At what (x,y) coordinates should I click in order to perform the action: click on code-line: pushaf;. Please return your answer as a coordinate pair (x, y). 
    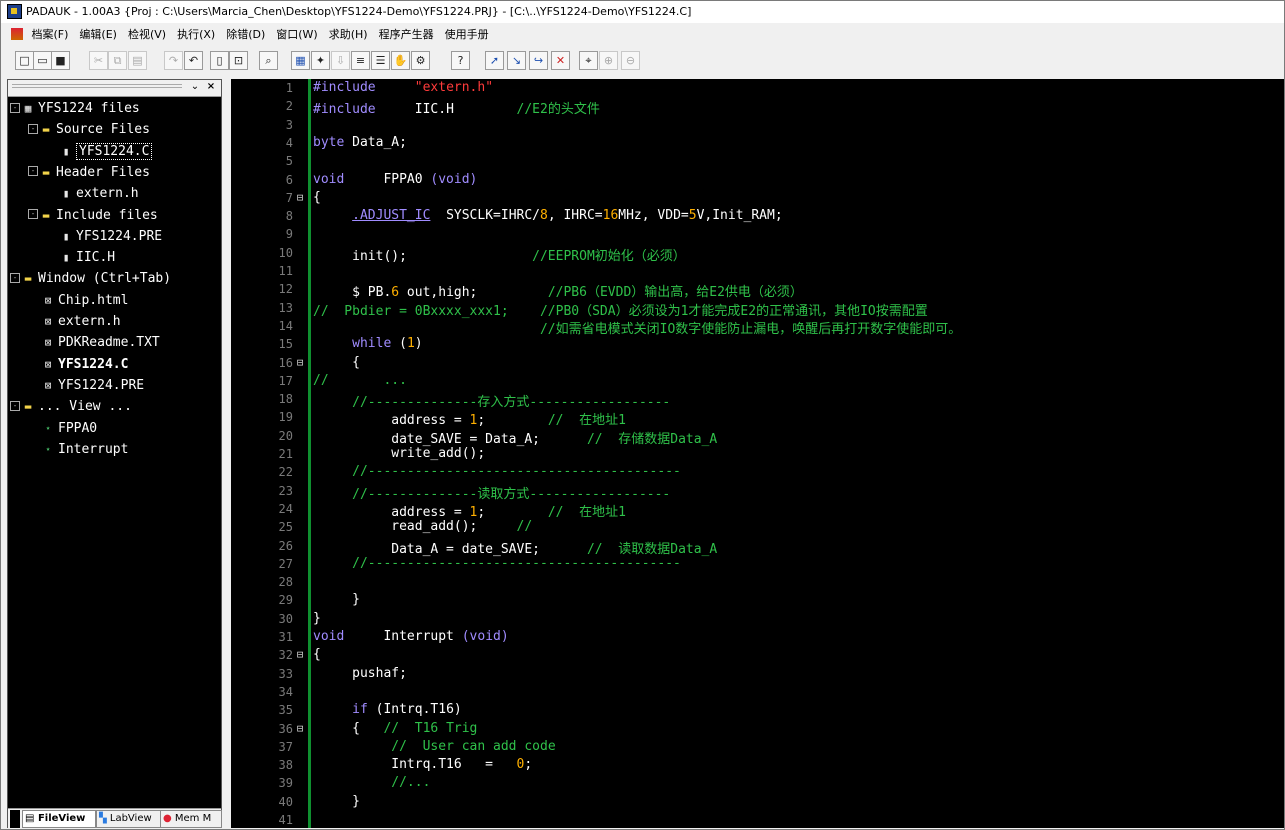
    Looking at the image, I should click on (360, 673).